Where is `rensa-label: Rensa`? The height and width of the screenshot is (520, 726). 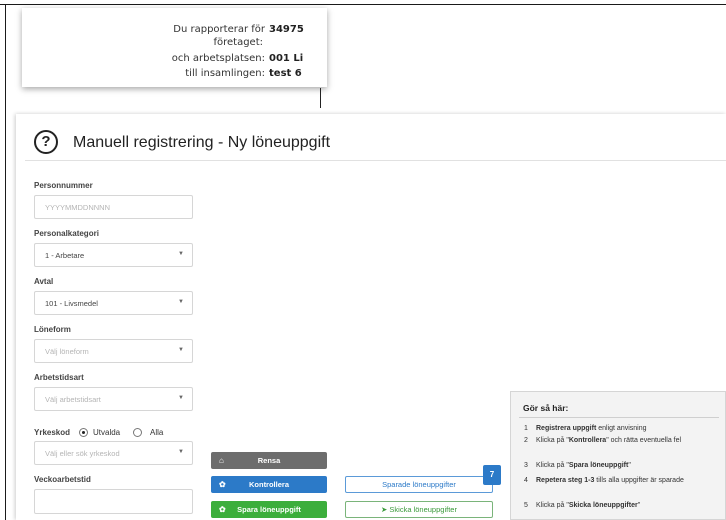 rensa-label: Rensa is located at coordinates (269, 460).